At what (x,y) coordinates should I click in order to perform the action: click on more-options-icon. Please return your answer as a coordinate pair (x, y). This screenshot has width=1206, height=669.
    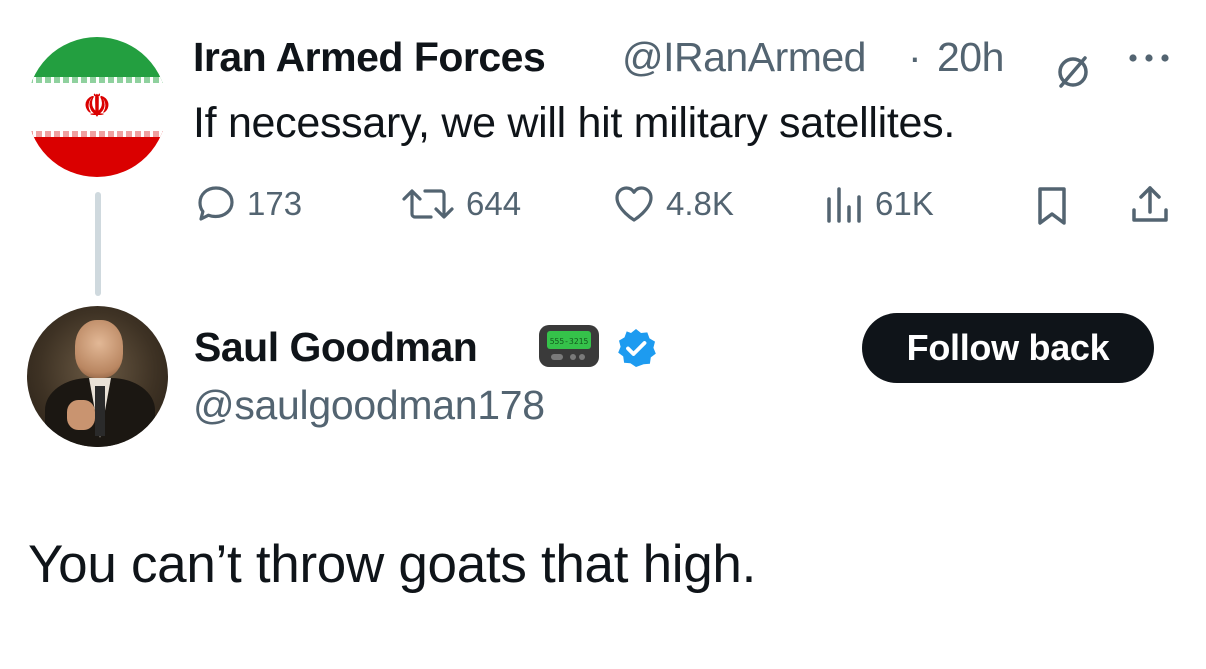
    Looking at the image, I should click on (1149, 58).